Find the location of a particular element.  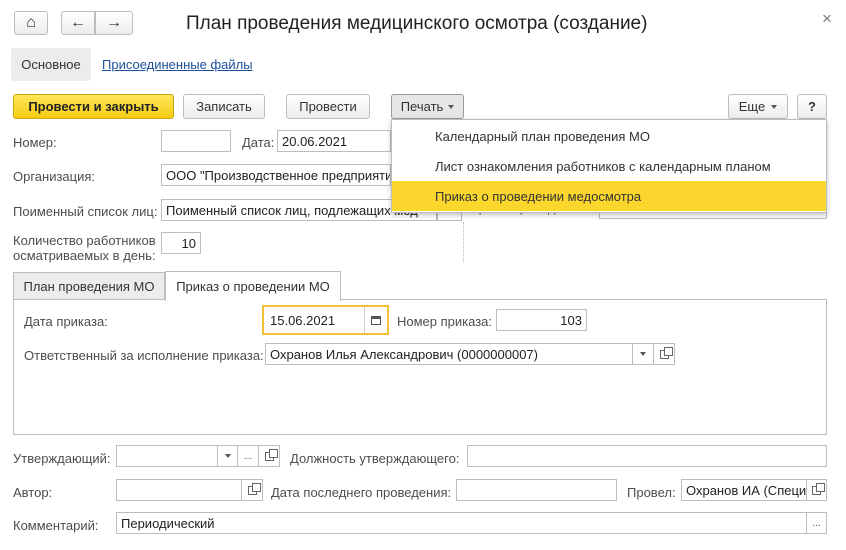

close-icon: × is located at coordinates (827, 19).